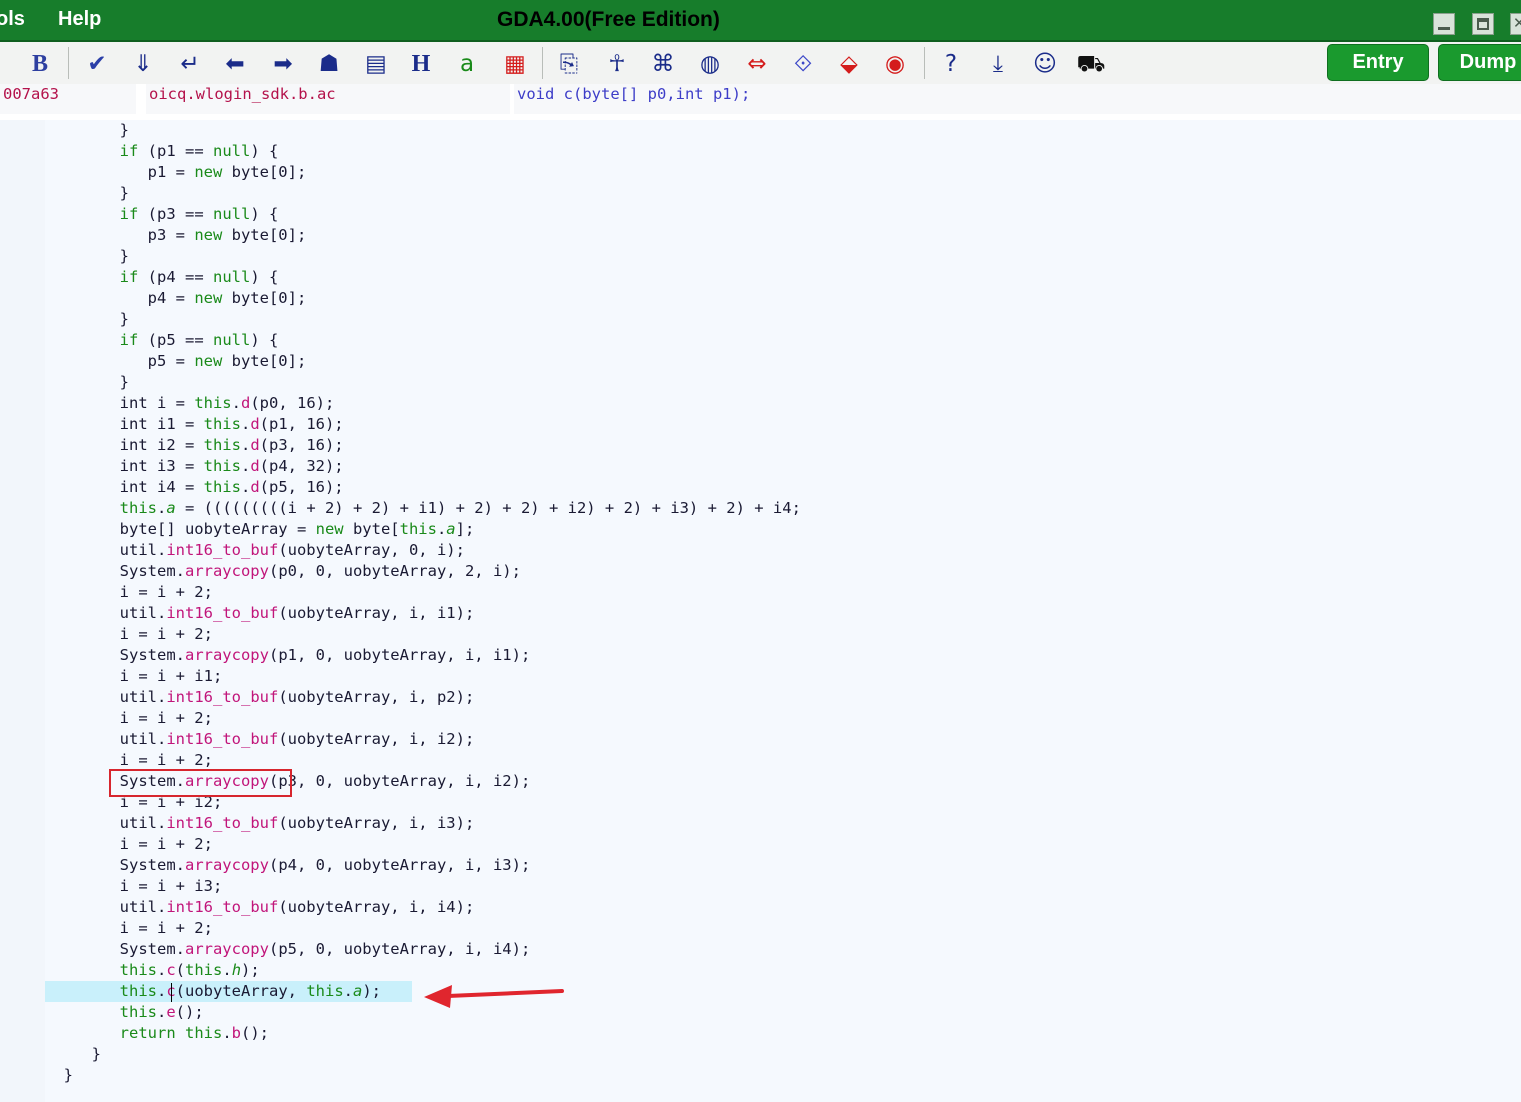 The image size is (1521, 1102). What do you see at coordinates (22, 611) in the screenshot?
I see `line-gutter` at bounding box center [22, 611].